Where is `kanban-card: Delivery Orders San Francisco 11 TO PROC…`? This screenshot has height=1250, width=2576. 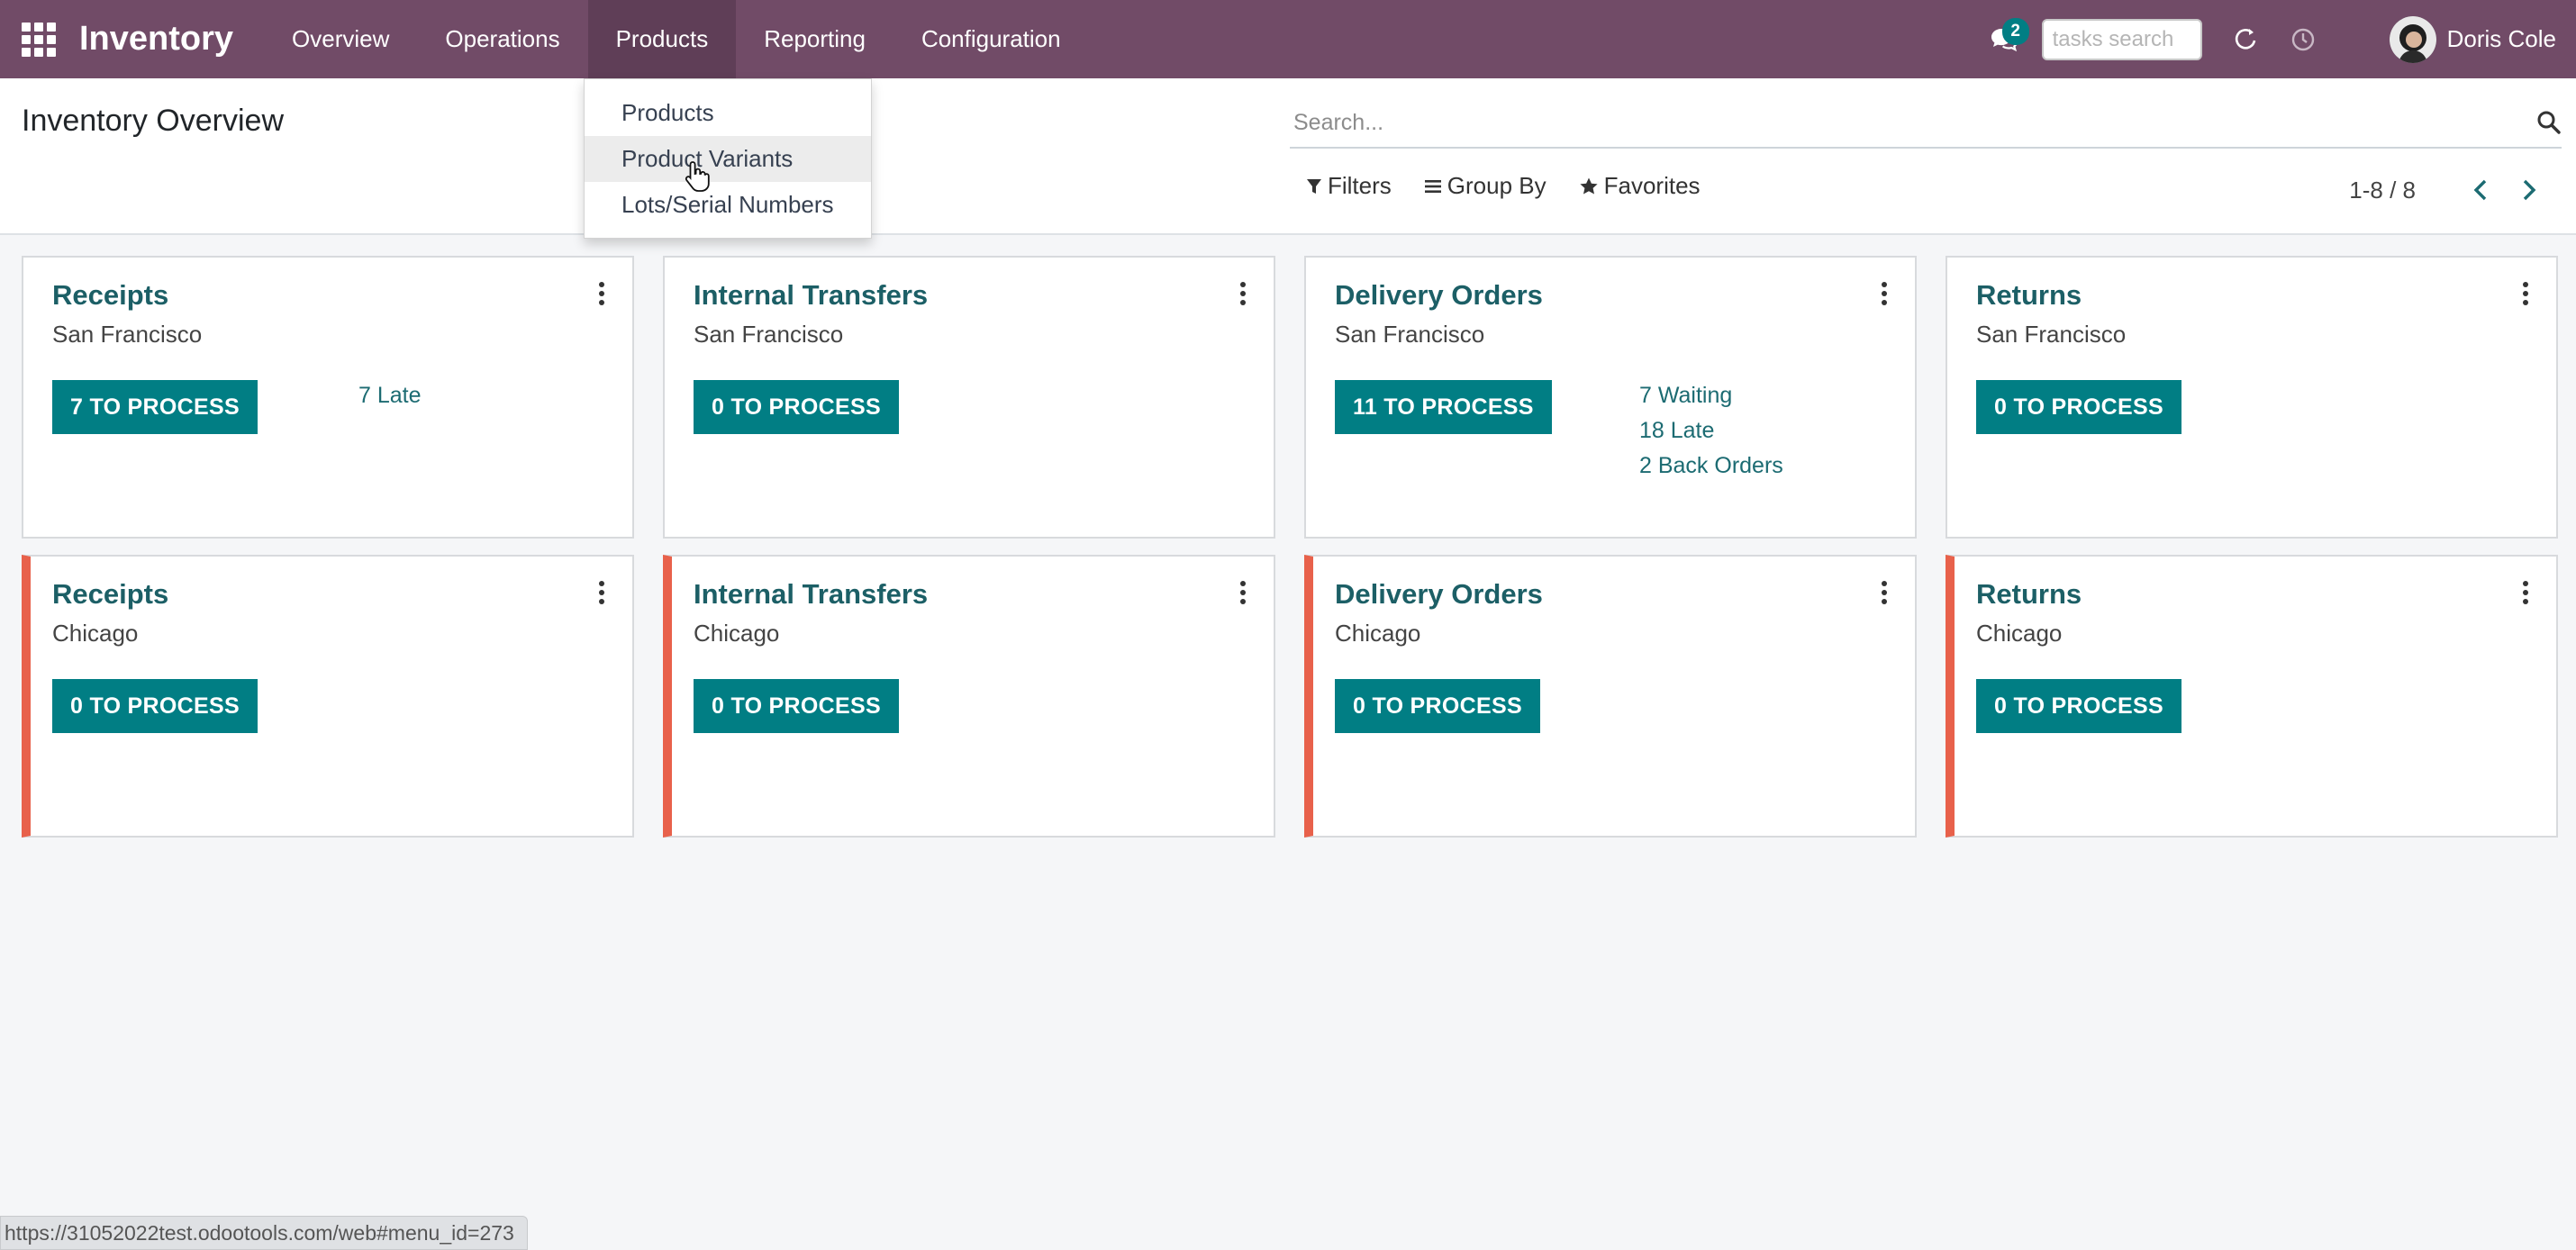 kanban-card: Delivery Orders San Francisco 11 TO PROC… is located at coordinates (1610, 397).